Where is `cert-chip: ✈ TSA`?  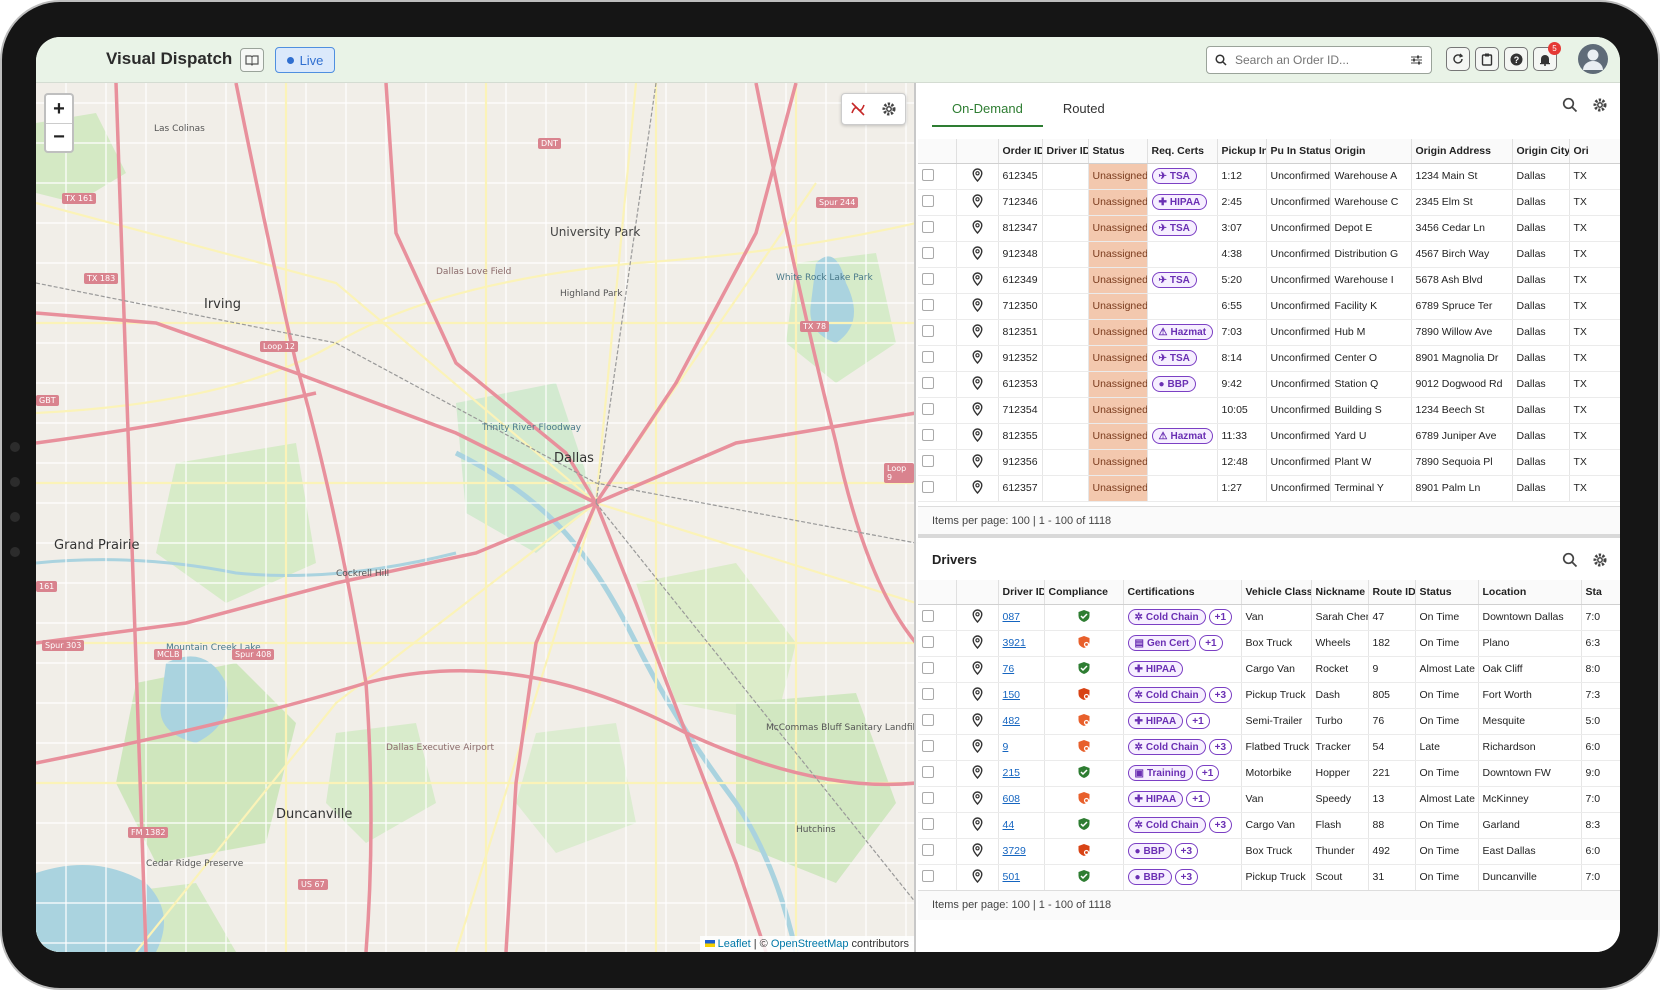
cert-chip: ✈ TSA is located at coordinates (1174, 358).